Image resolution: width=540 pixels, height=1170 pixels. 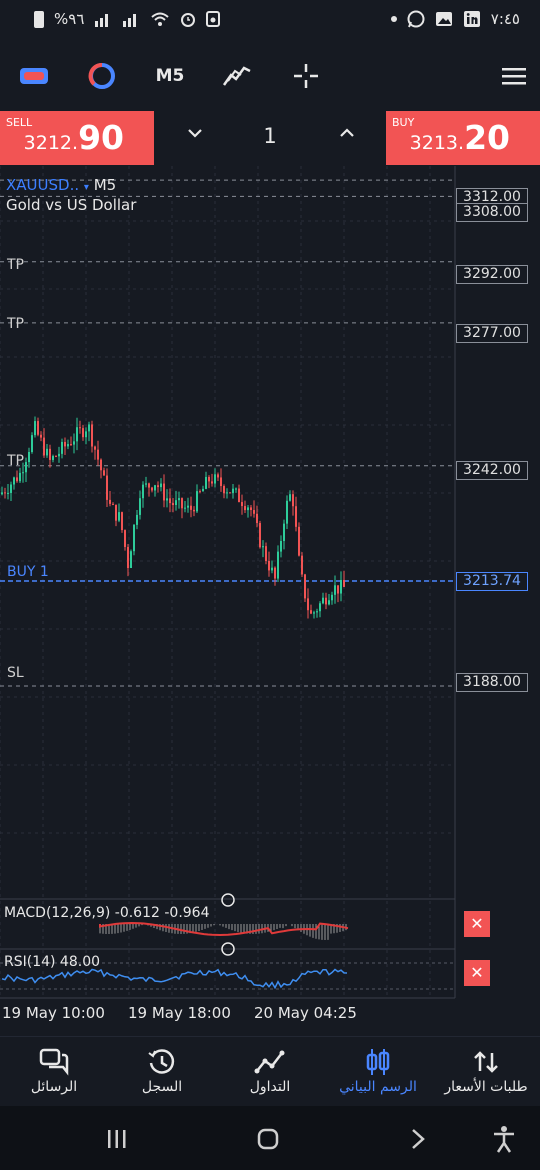 What do you see at coordinates (378, 1062) in the screenshot?
I see `chart-icon` at bounding box center [378, 1062].